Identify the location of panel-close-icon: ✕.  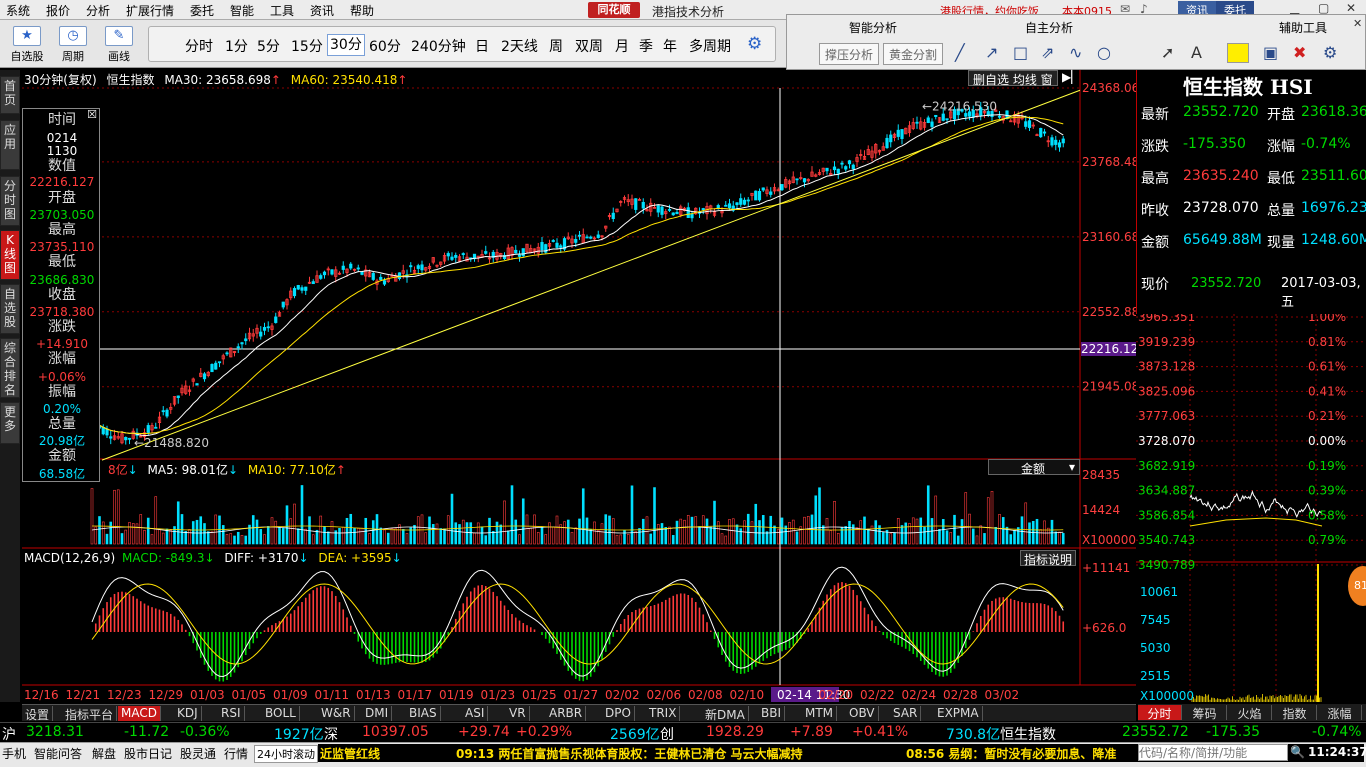
(1357, 23).